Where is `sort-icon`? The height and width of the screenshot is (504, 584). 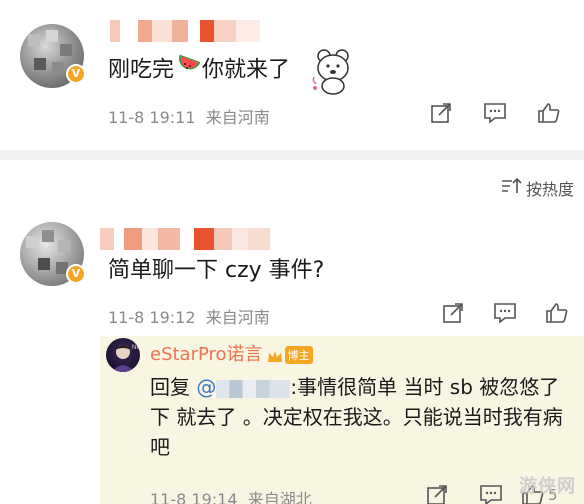 sort-icon is located at coordinates (511, 188).